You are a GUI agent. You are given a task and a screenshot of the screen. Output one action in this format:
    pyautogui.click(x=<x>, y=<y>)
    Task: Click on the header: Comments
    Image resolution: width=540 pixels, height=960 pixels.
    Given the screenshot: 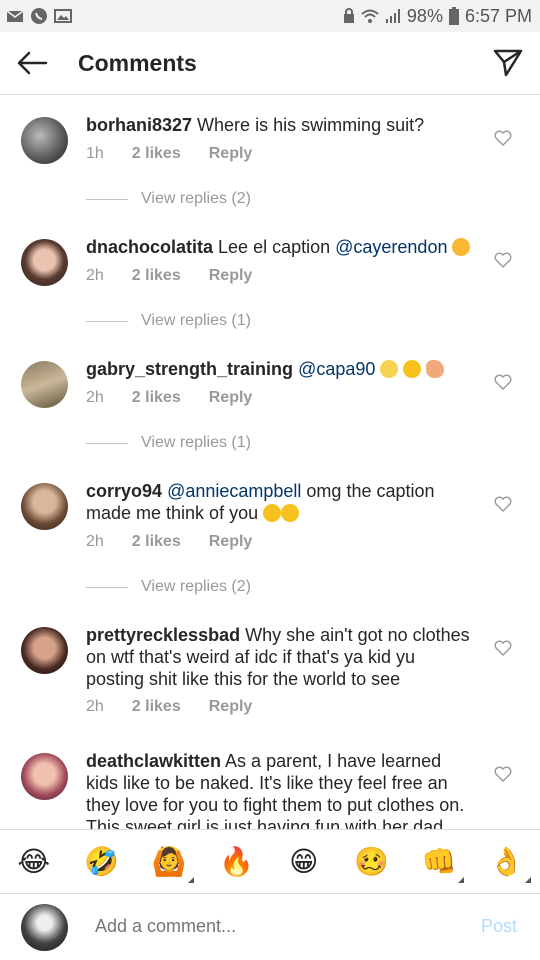 What is the action you would take?
    pyautogui.click(x=270, y=63)
    